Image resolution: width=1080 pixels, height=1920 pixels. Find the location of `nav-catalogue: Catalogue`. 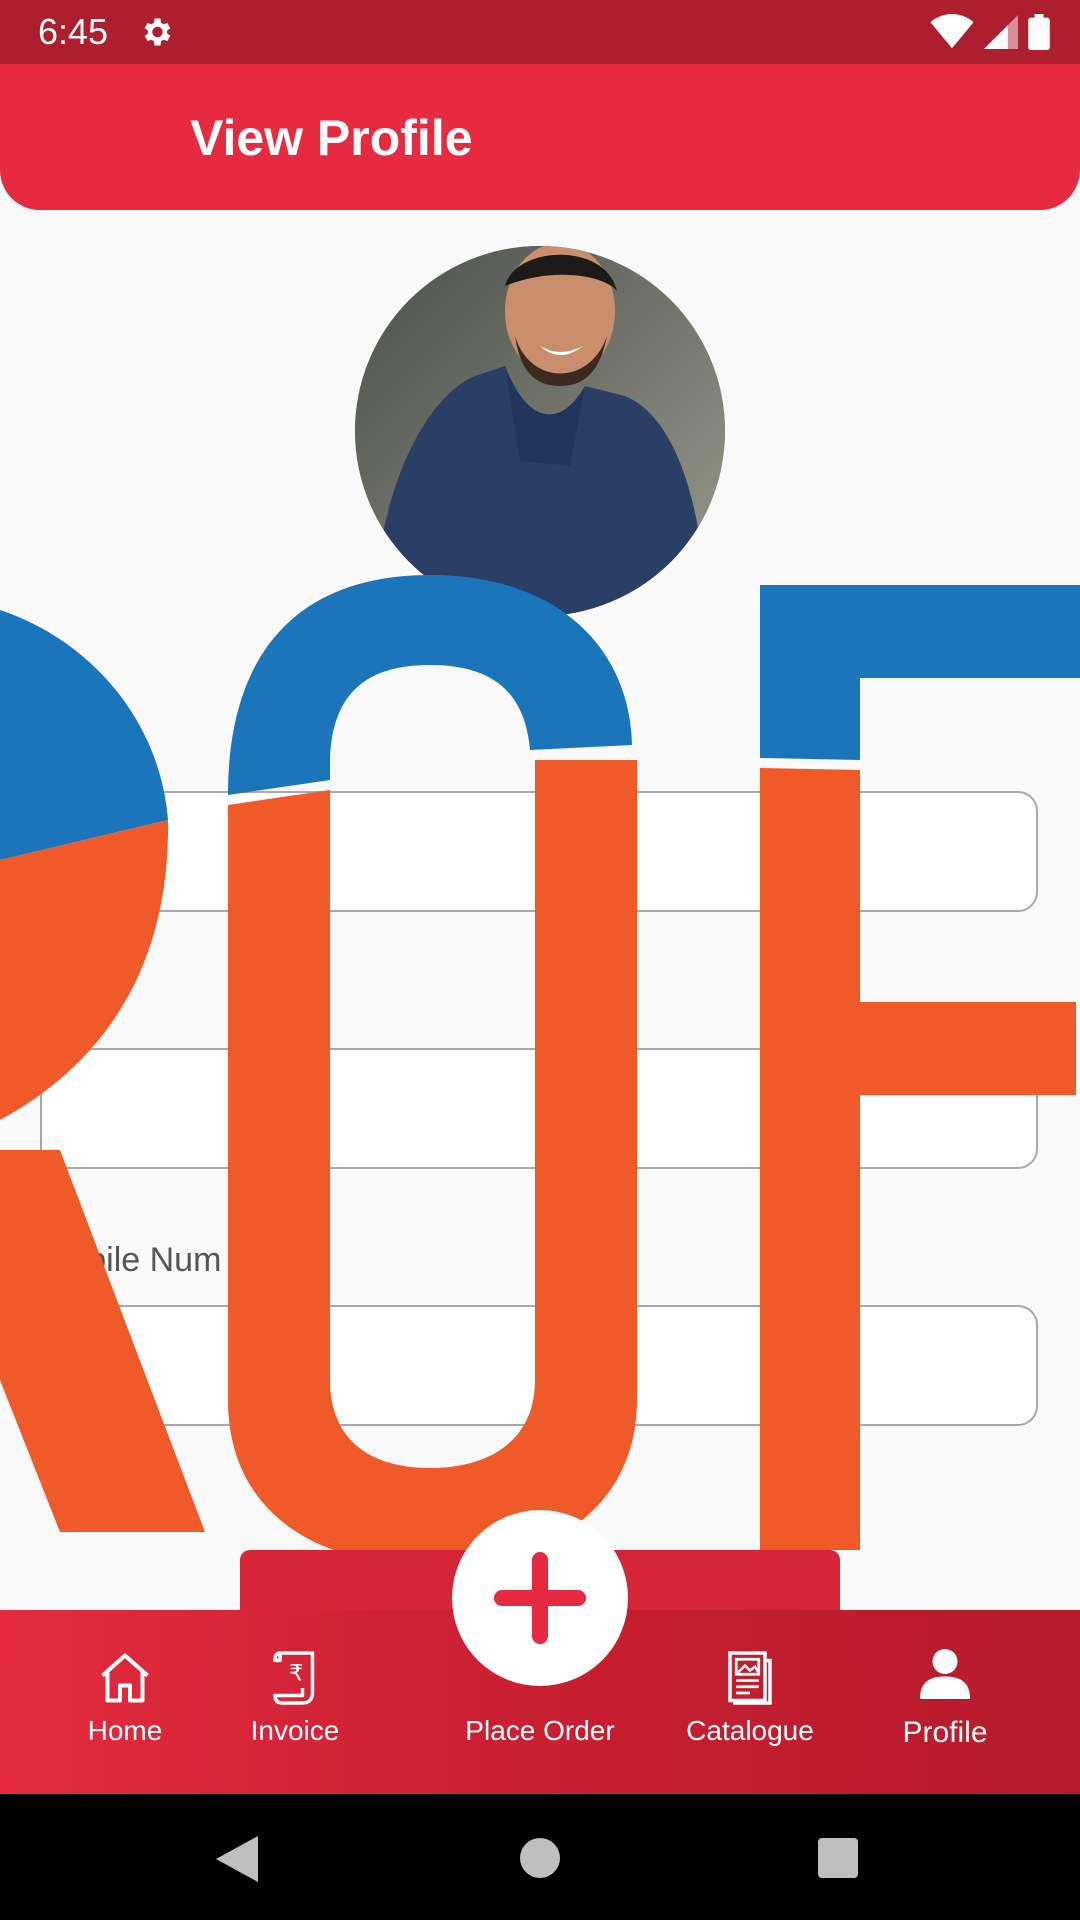

nav-catalogue: Catalogue is located at coordinates (750, 1702).